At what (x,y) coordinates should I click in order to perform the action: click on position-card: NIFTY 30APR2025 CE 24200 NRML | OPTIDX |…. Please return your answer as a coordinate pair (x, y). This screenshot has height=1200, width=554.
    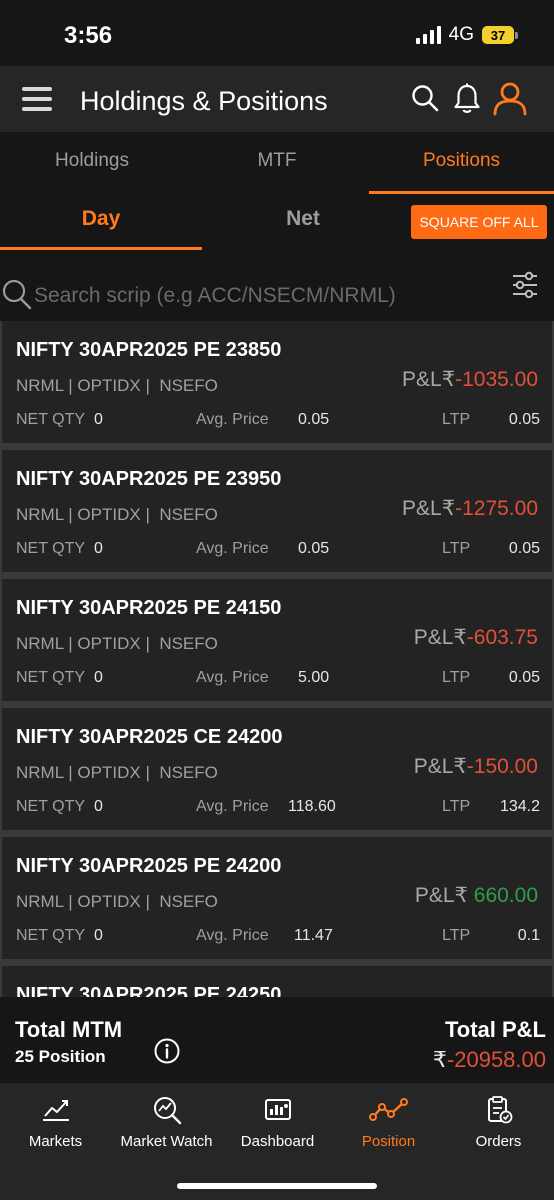
    Looking at the image, I should click on (277, 769).